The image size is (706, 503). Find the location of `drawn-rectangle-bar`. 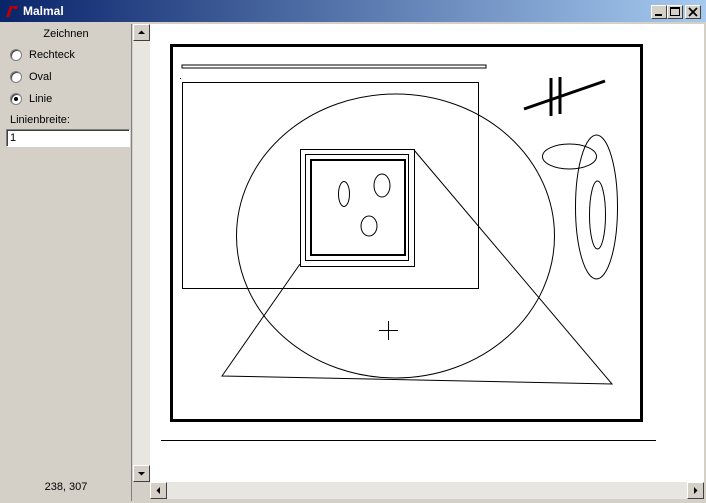

drawn-rectangle-bar is located at coordinates (334, 66).